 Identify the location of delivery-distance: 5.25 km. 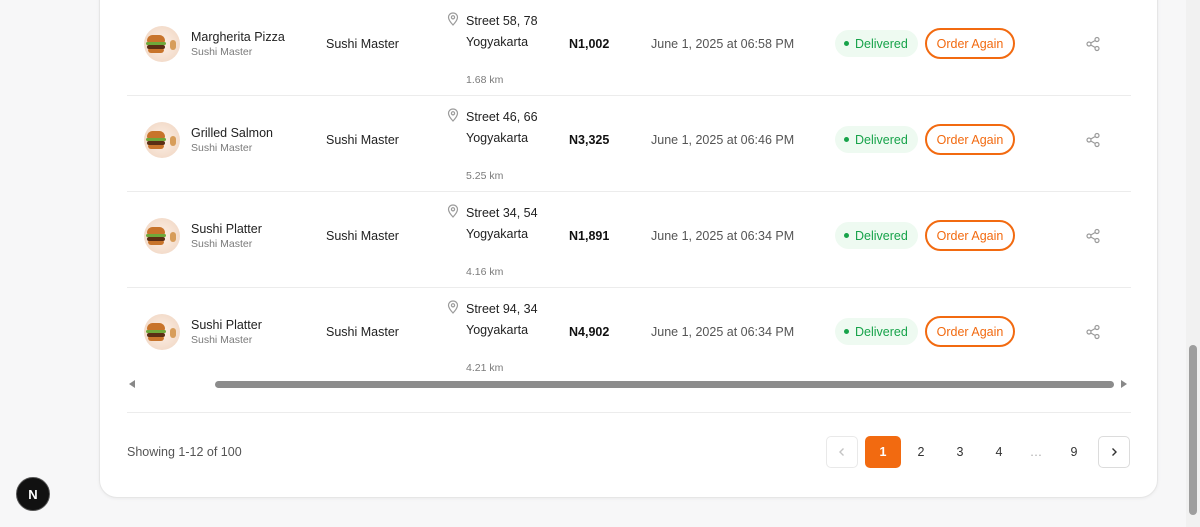
(485, 176).